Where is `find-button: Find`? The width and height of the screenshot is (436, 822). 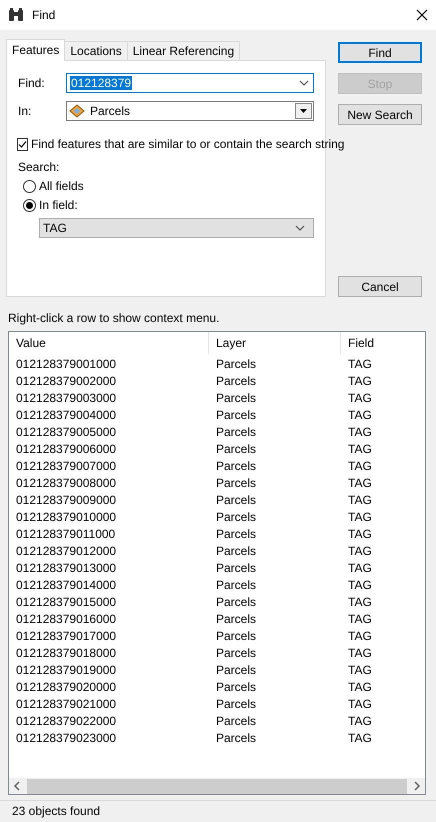 find-button: Find is located at coordinates (380, 52).